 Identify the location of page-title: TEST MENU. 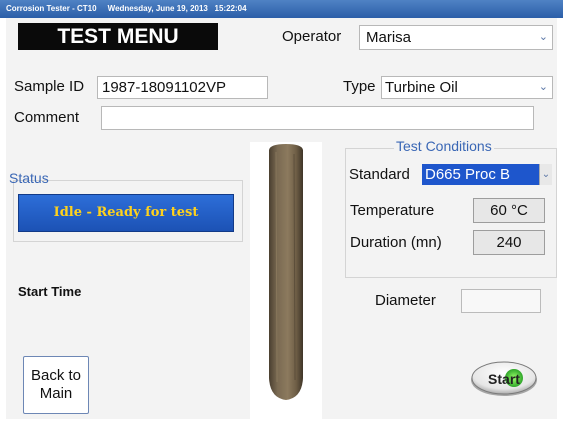
(118, 36).